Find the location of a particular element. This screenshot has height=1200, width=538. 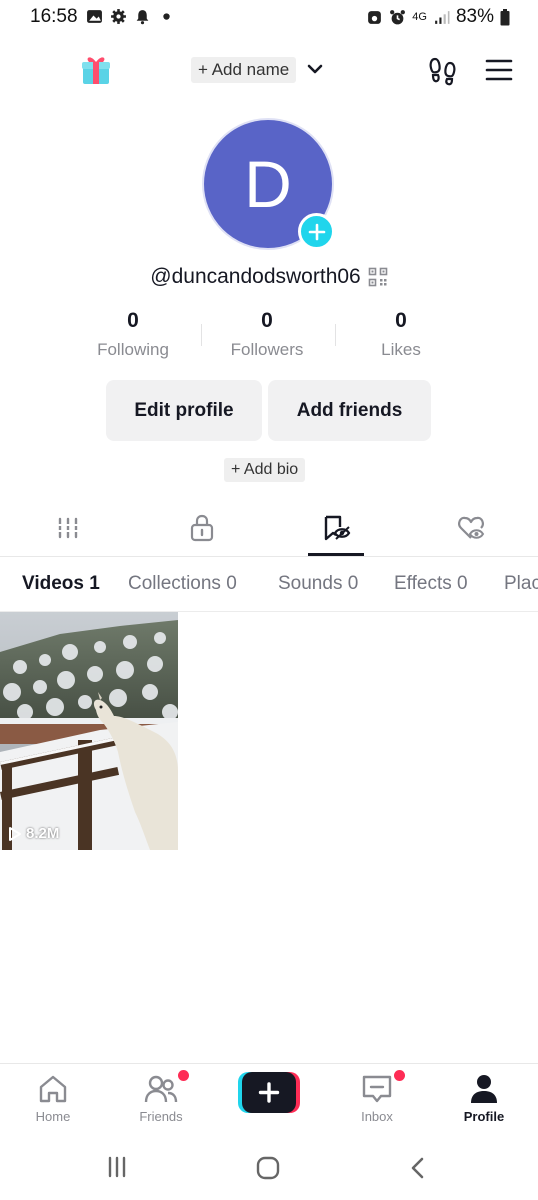

stat-followers: 0 Followers is located at coordinates (267, 336).